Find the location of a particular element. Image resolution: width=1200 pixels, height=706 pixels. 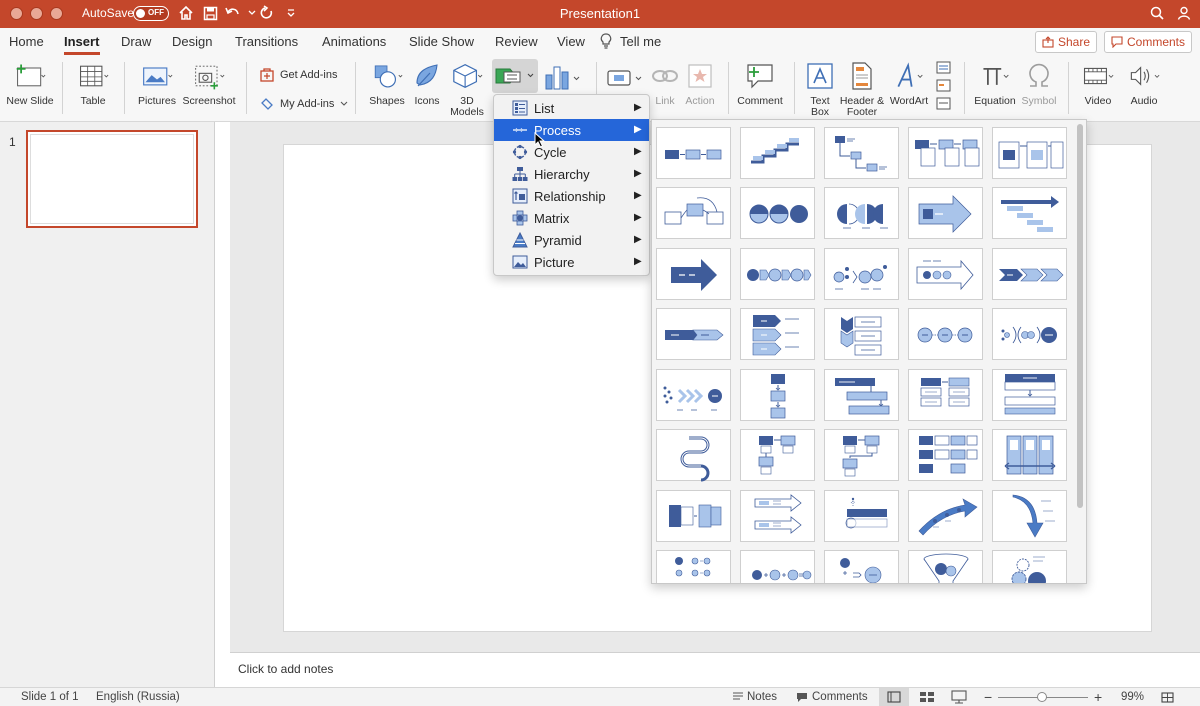

layout-equation is located at coordinates (777, 566).